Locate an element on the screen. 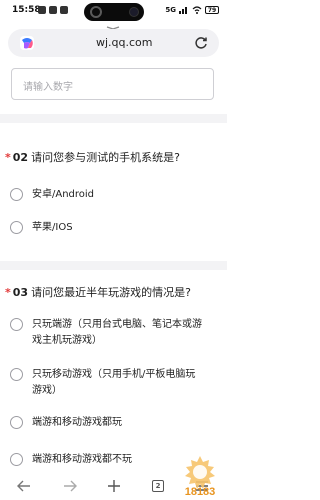  wifi-icon is located at coordinates (197, 10).